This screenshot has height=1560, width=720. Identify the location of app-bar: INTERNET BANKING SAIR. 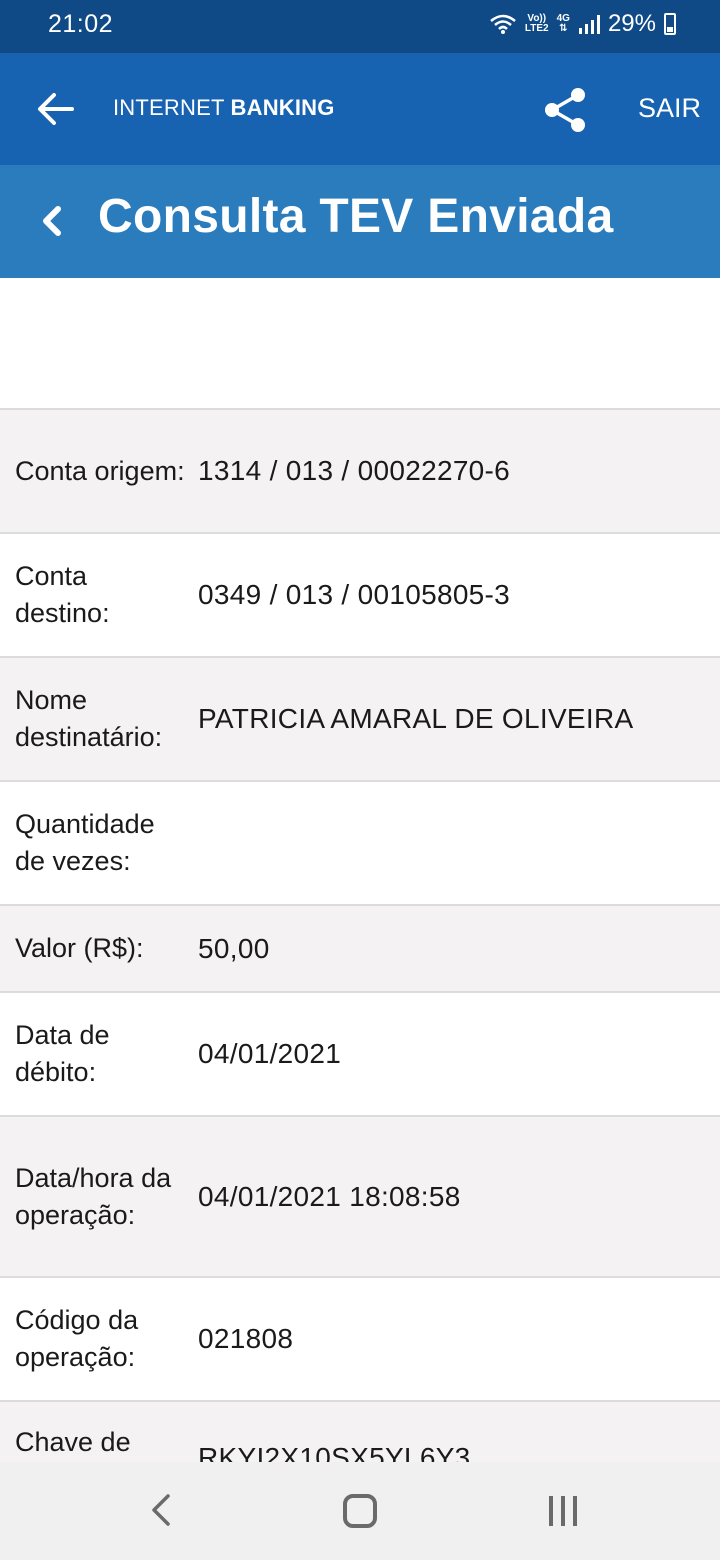
(360, 109).